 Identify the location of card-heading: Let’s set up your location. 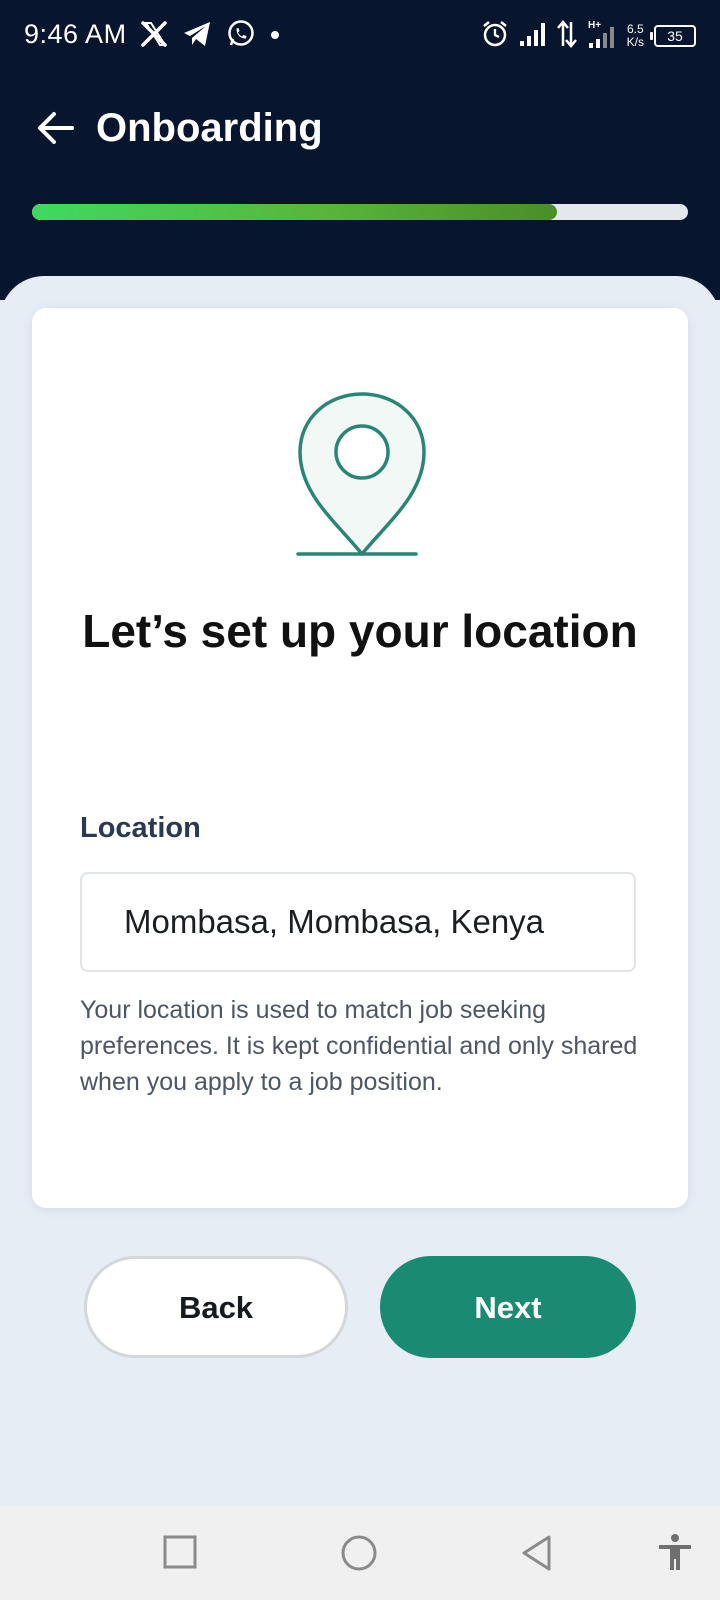
(360, 631).